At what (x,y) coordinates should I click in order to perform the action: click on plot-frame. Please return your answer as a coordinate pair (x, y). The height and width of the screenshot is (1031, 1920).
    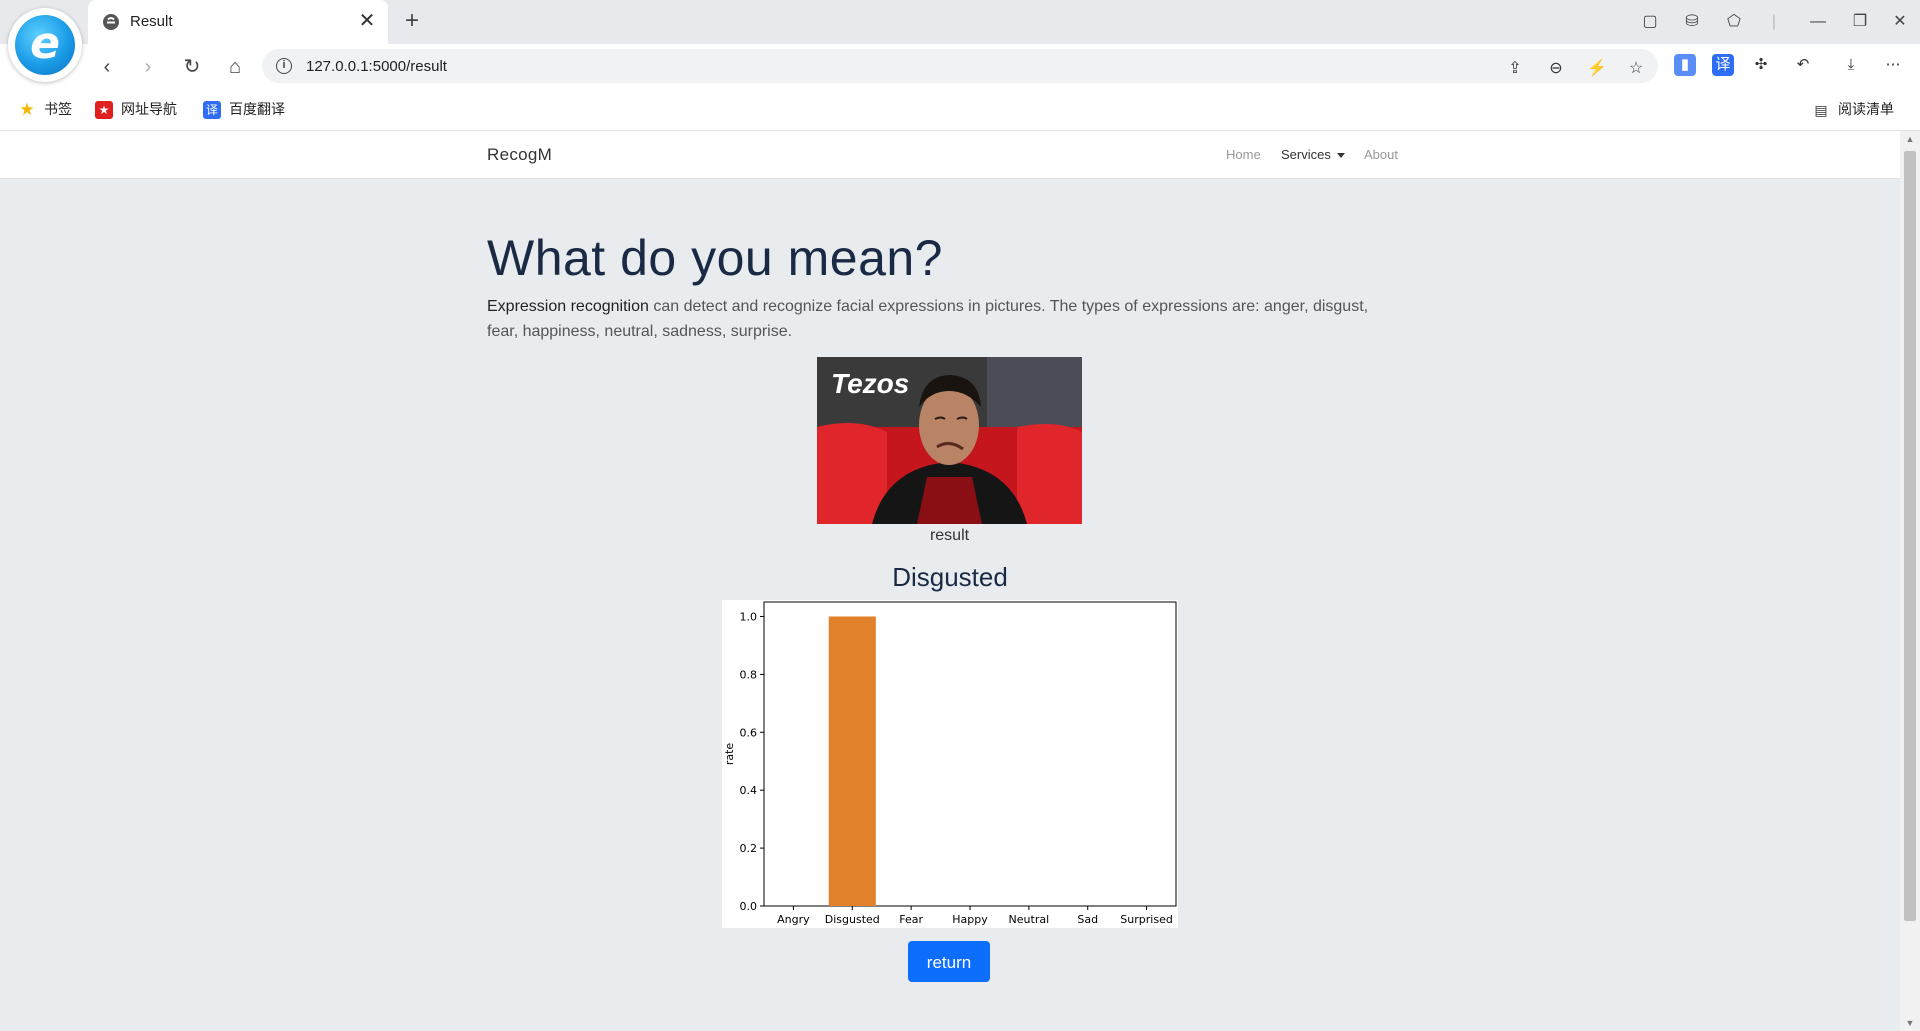
    Looking at the image, I should click on (970, 754).